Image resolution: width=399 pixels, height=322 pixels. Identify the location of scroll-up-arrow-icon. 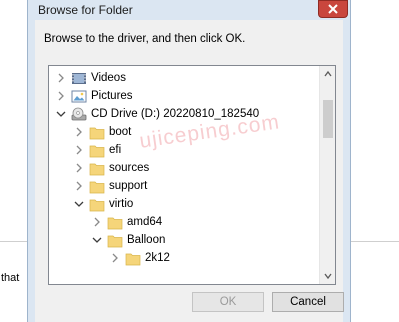
(328, 74).